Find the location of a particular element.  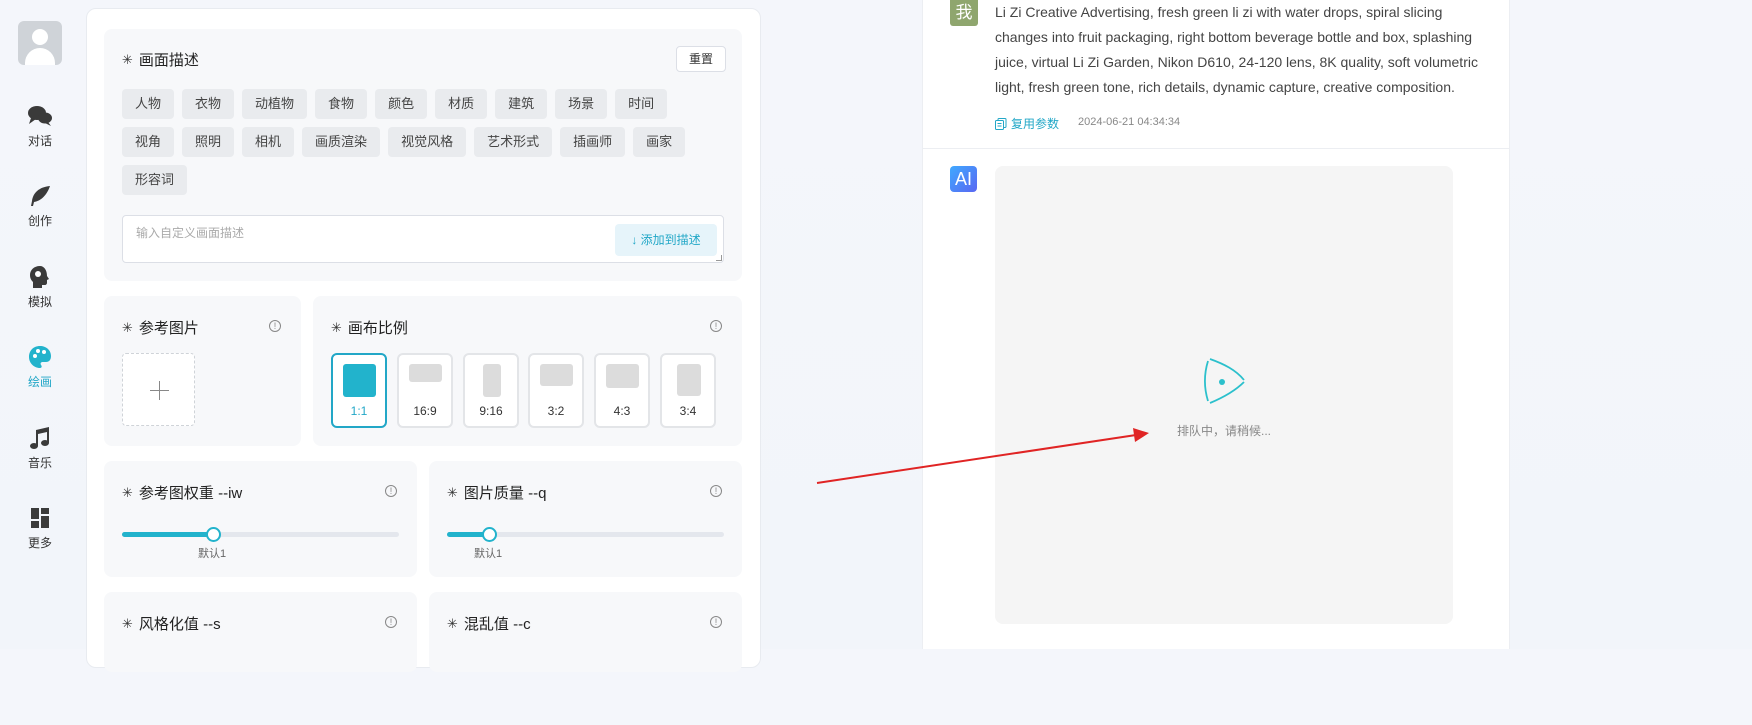

section-title: ✳ 画面描述 is located at coordinates (160, 60).